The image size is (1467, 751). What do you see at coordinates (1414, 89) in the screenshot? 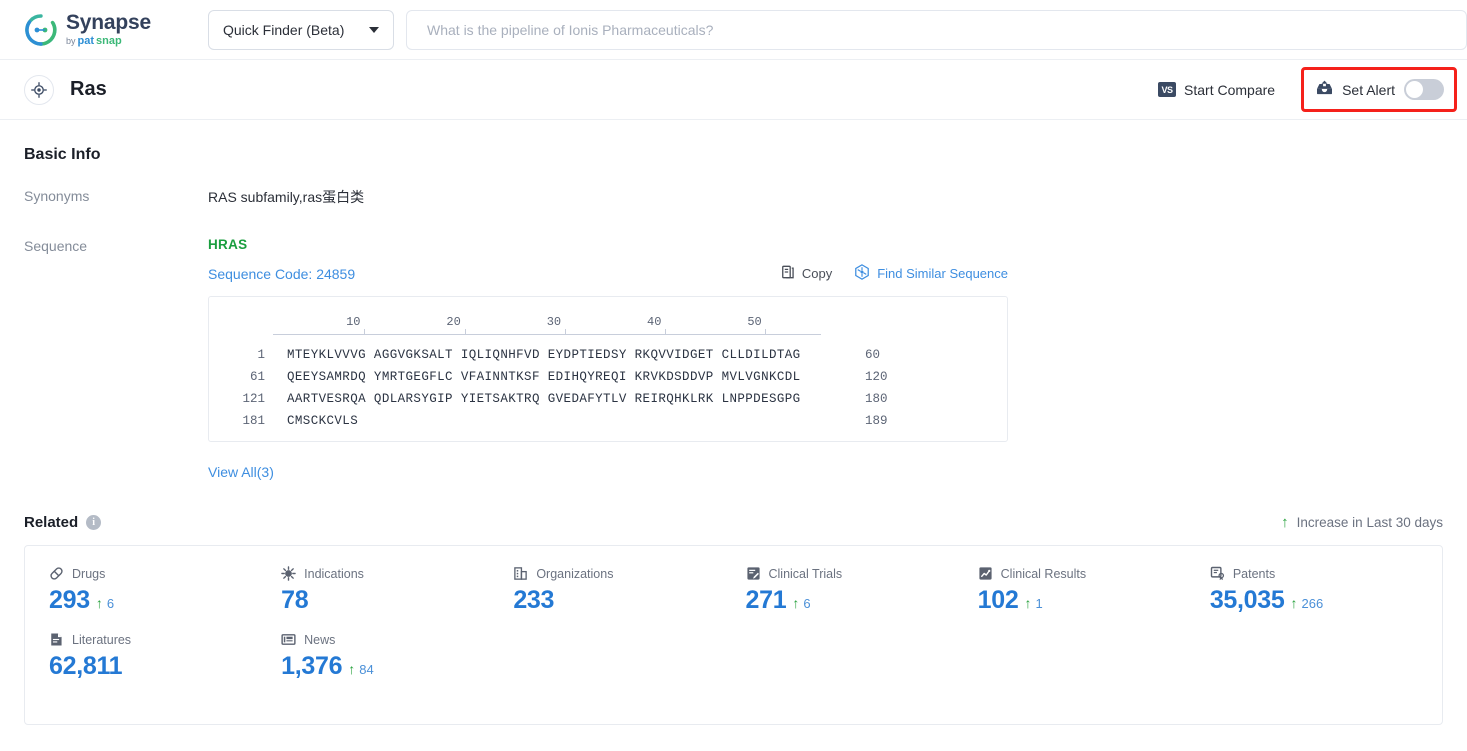
I see `toggle-knob` at bounding box center [1414, 89].